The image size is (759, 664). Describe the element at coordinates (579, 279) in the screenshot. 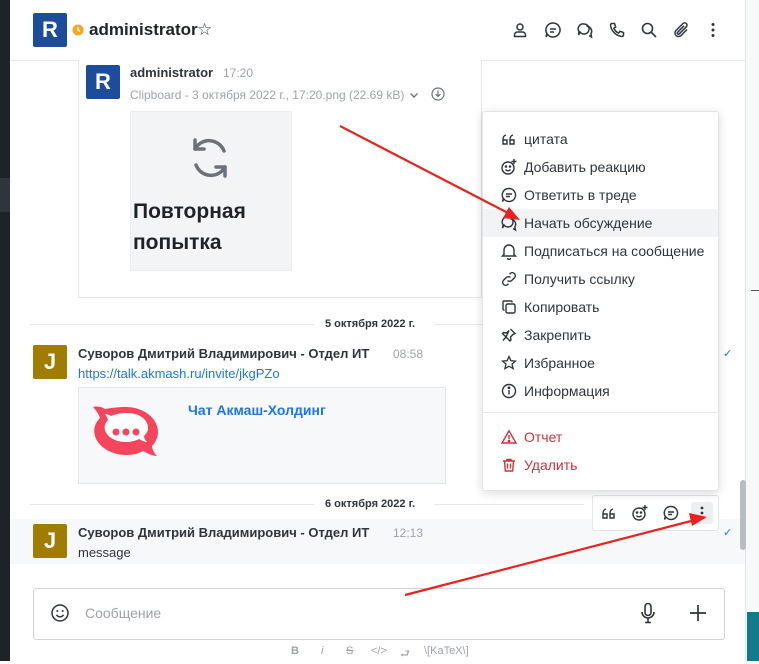

I see `menu-item-label: Получить ссылку` at that location.